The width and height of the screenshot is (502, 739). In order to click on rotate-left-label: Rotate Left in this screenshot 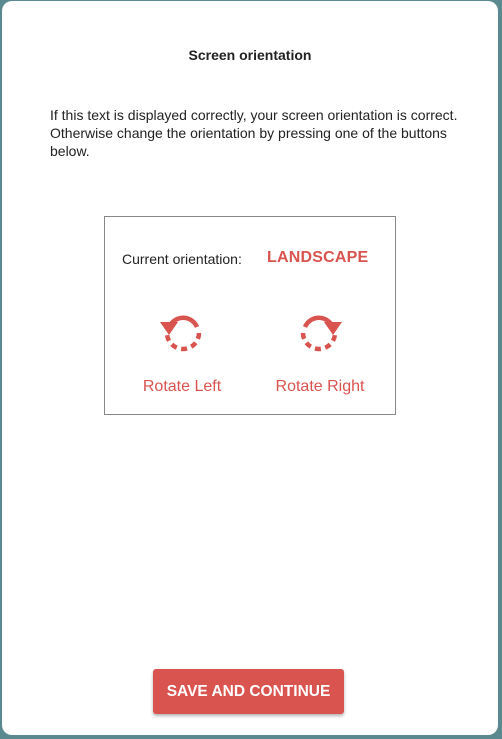, I will do `click(182, 386)`.